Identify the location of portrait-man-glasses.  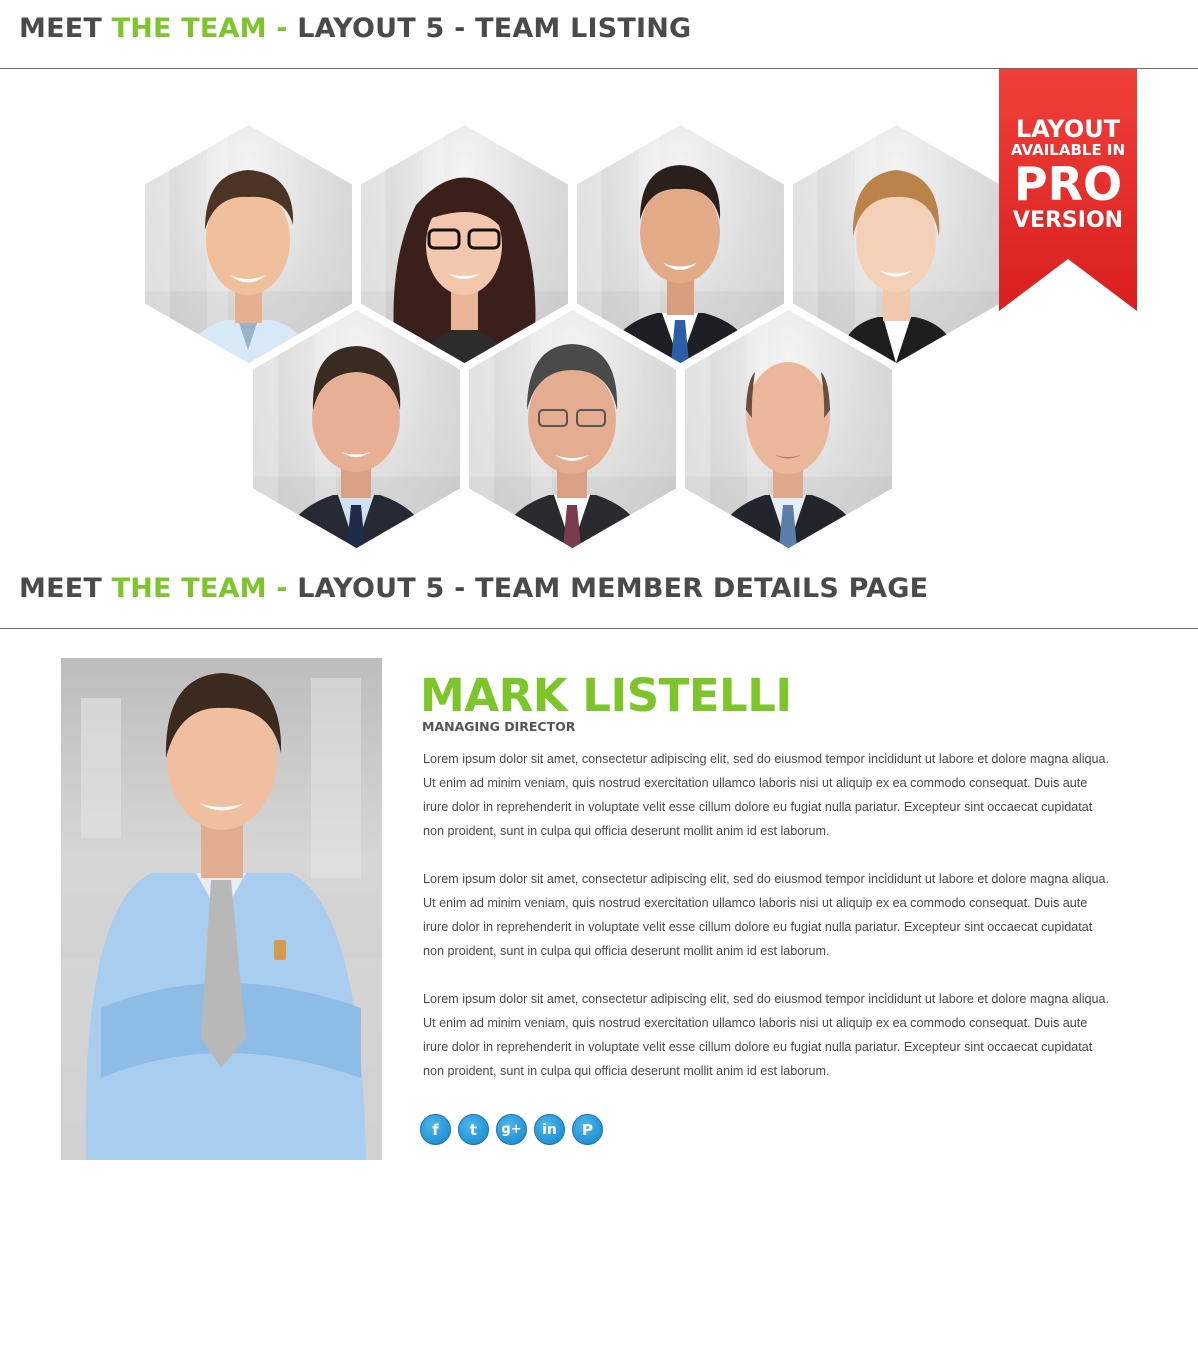
(572, 446).